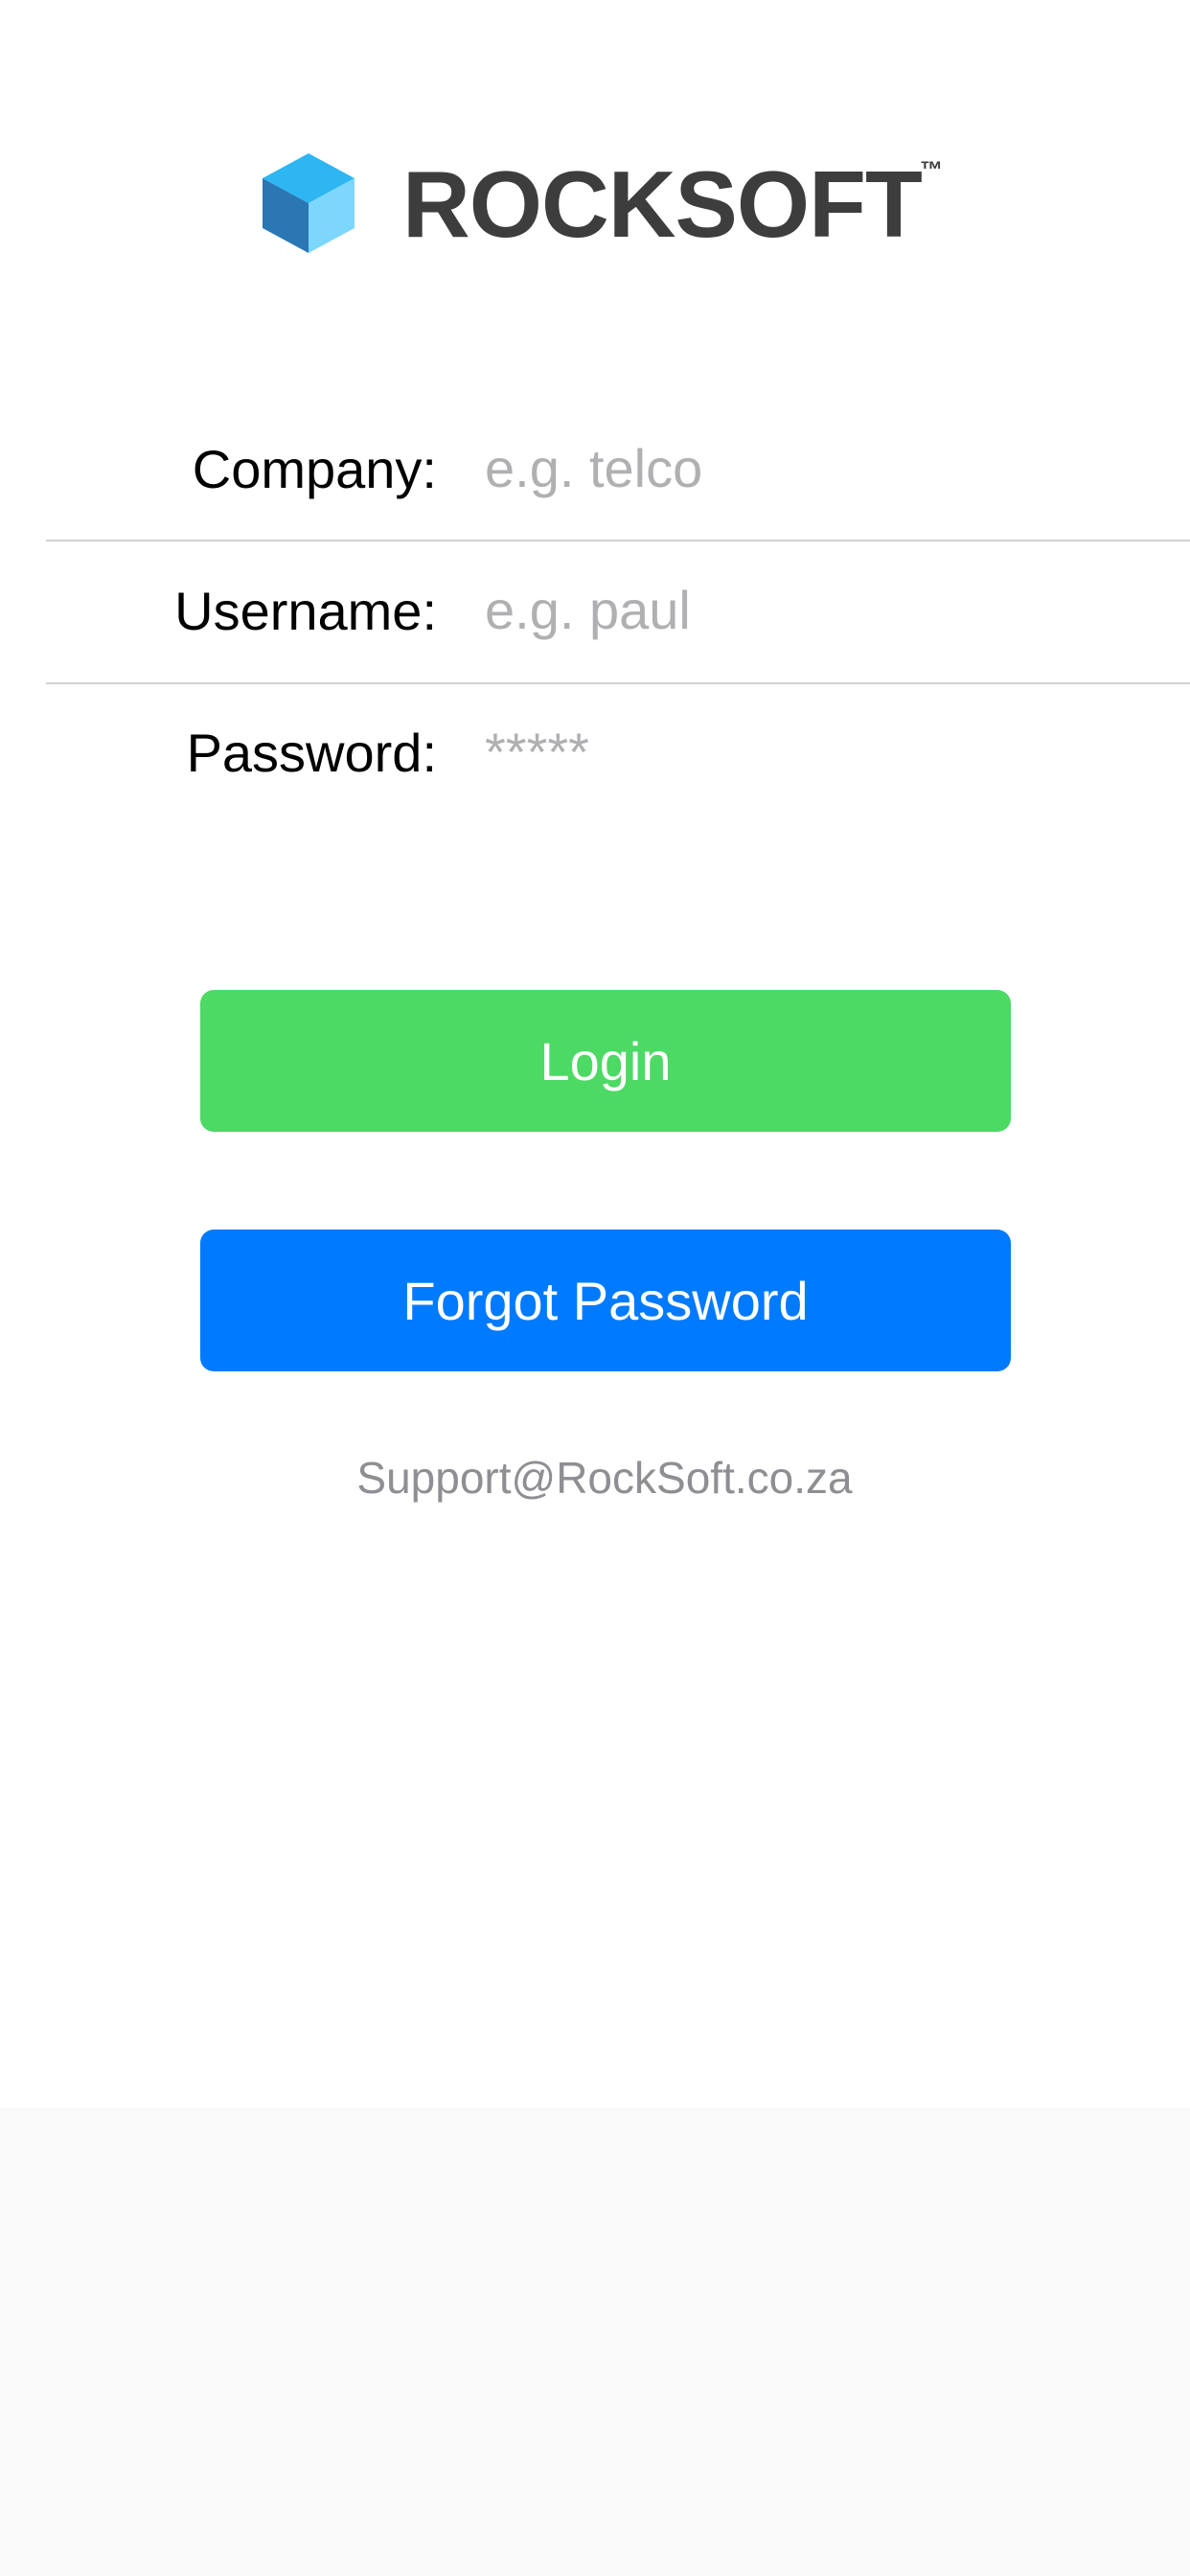 Image resolution: width=1190 pixels, height=2576 pixels. What do you see at coordinates (315, 469) in the screenshot?
I see `company-label: Company:` at bounding box center [315, 469].